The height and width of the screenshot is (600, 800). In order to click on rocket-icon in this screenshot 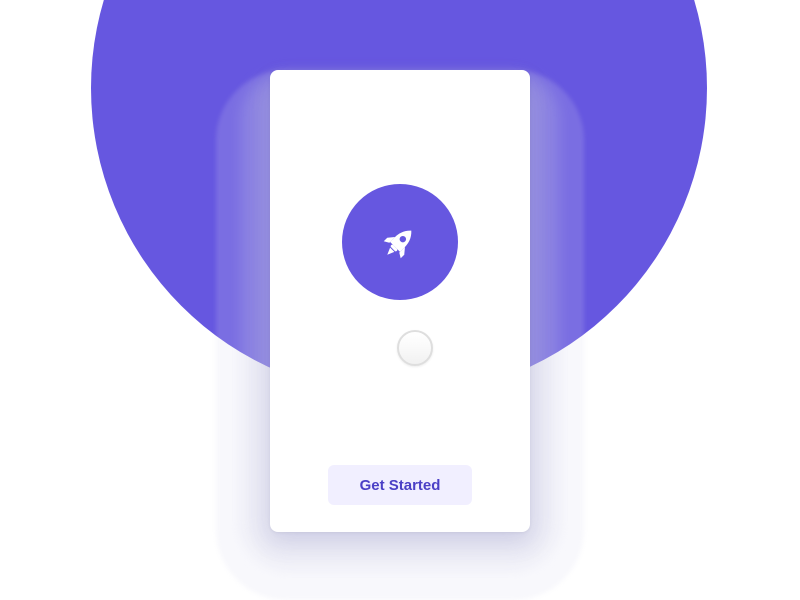, I will do `click(397, 244)`.